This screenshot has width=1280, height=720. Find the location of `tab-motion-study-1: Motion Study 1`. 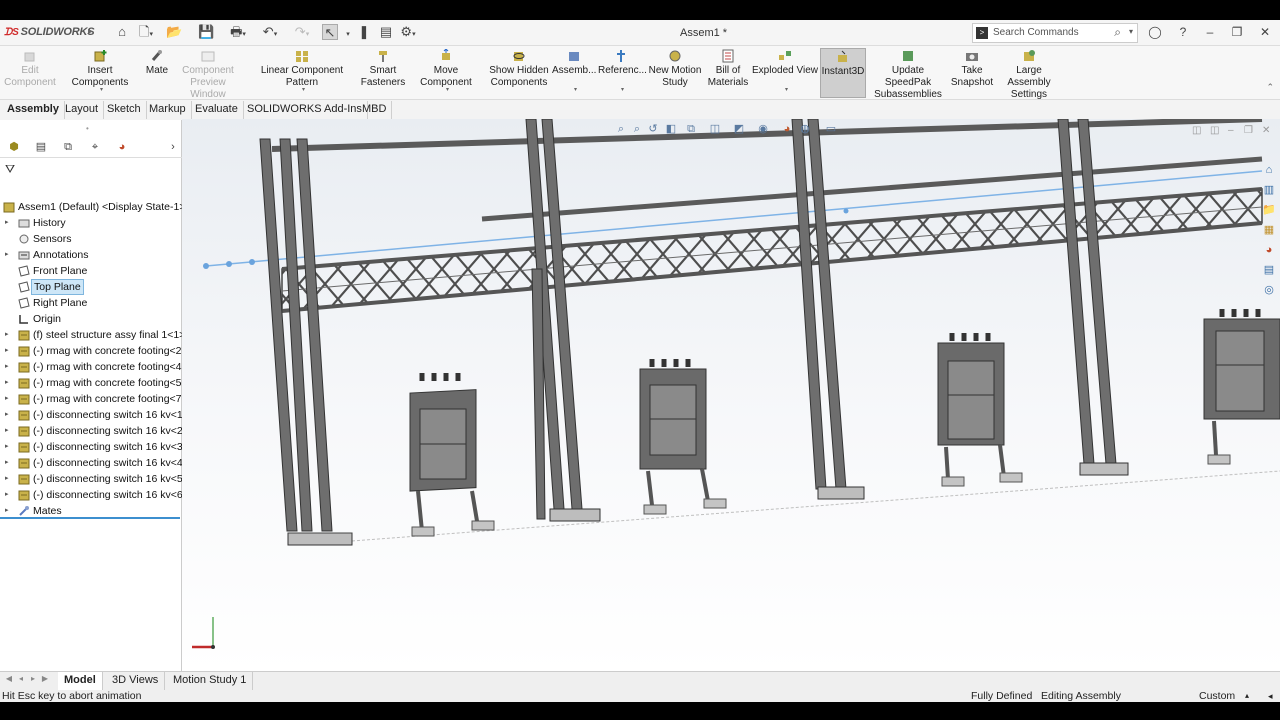

tab-motion-study-1: Motion Study 1 is located at coordinates (210, 681).